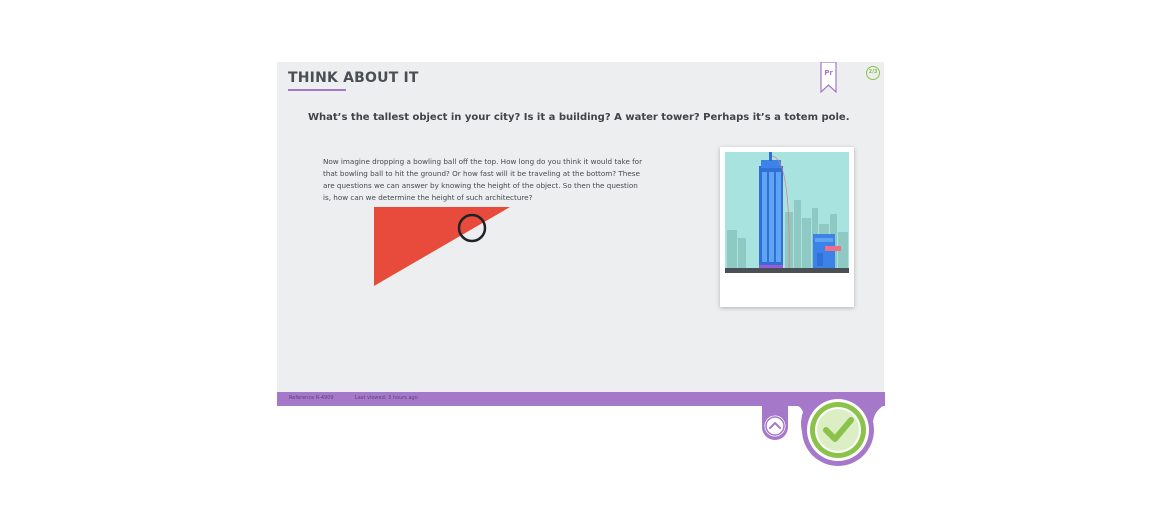 The height and width of the screenshot is (521, 1160). Describe the element at coordinates (353, 78) in the screenshot. I see `page-title: THINK ABOUT IT` at that location.